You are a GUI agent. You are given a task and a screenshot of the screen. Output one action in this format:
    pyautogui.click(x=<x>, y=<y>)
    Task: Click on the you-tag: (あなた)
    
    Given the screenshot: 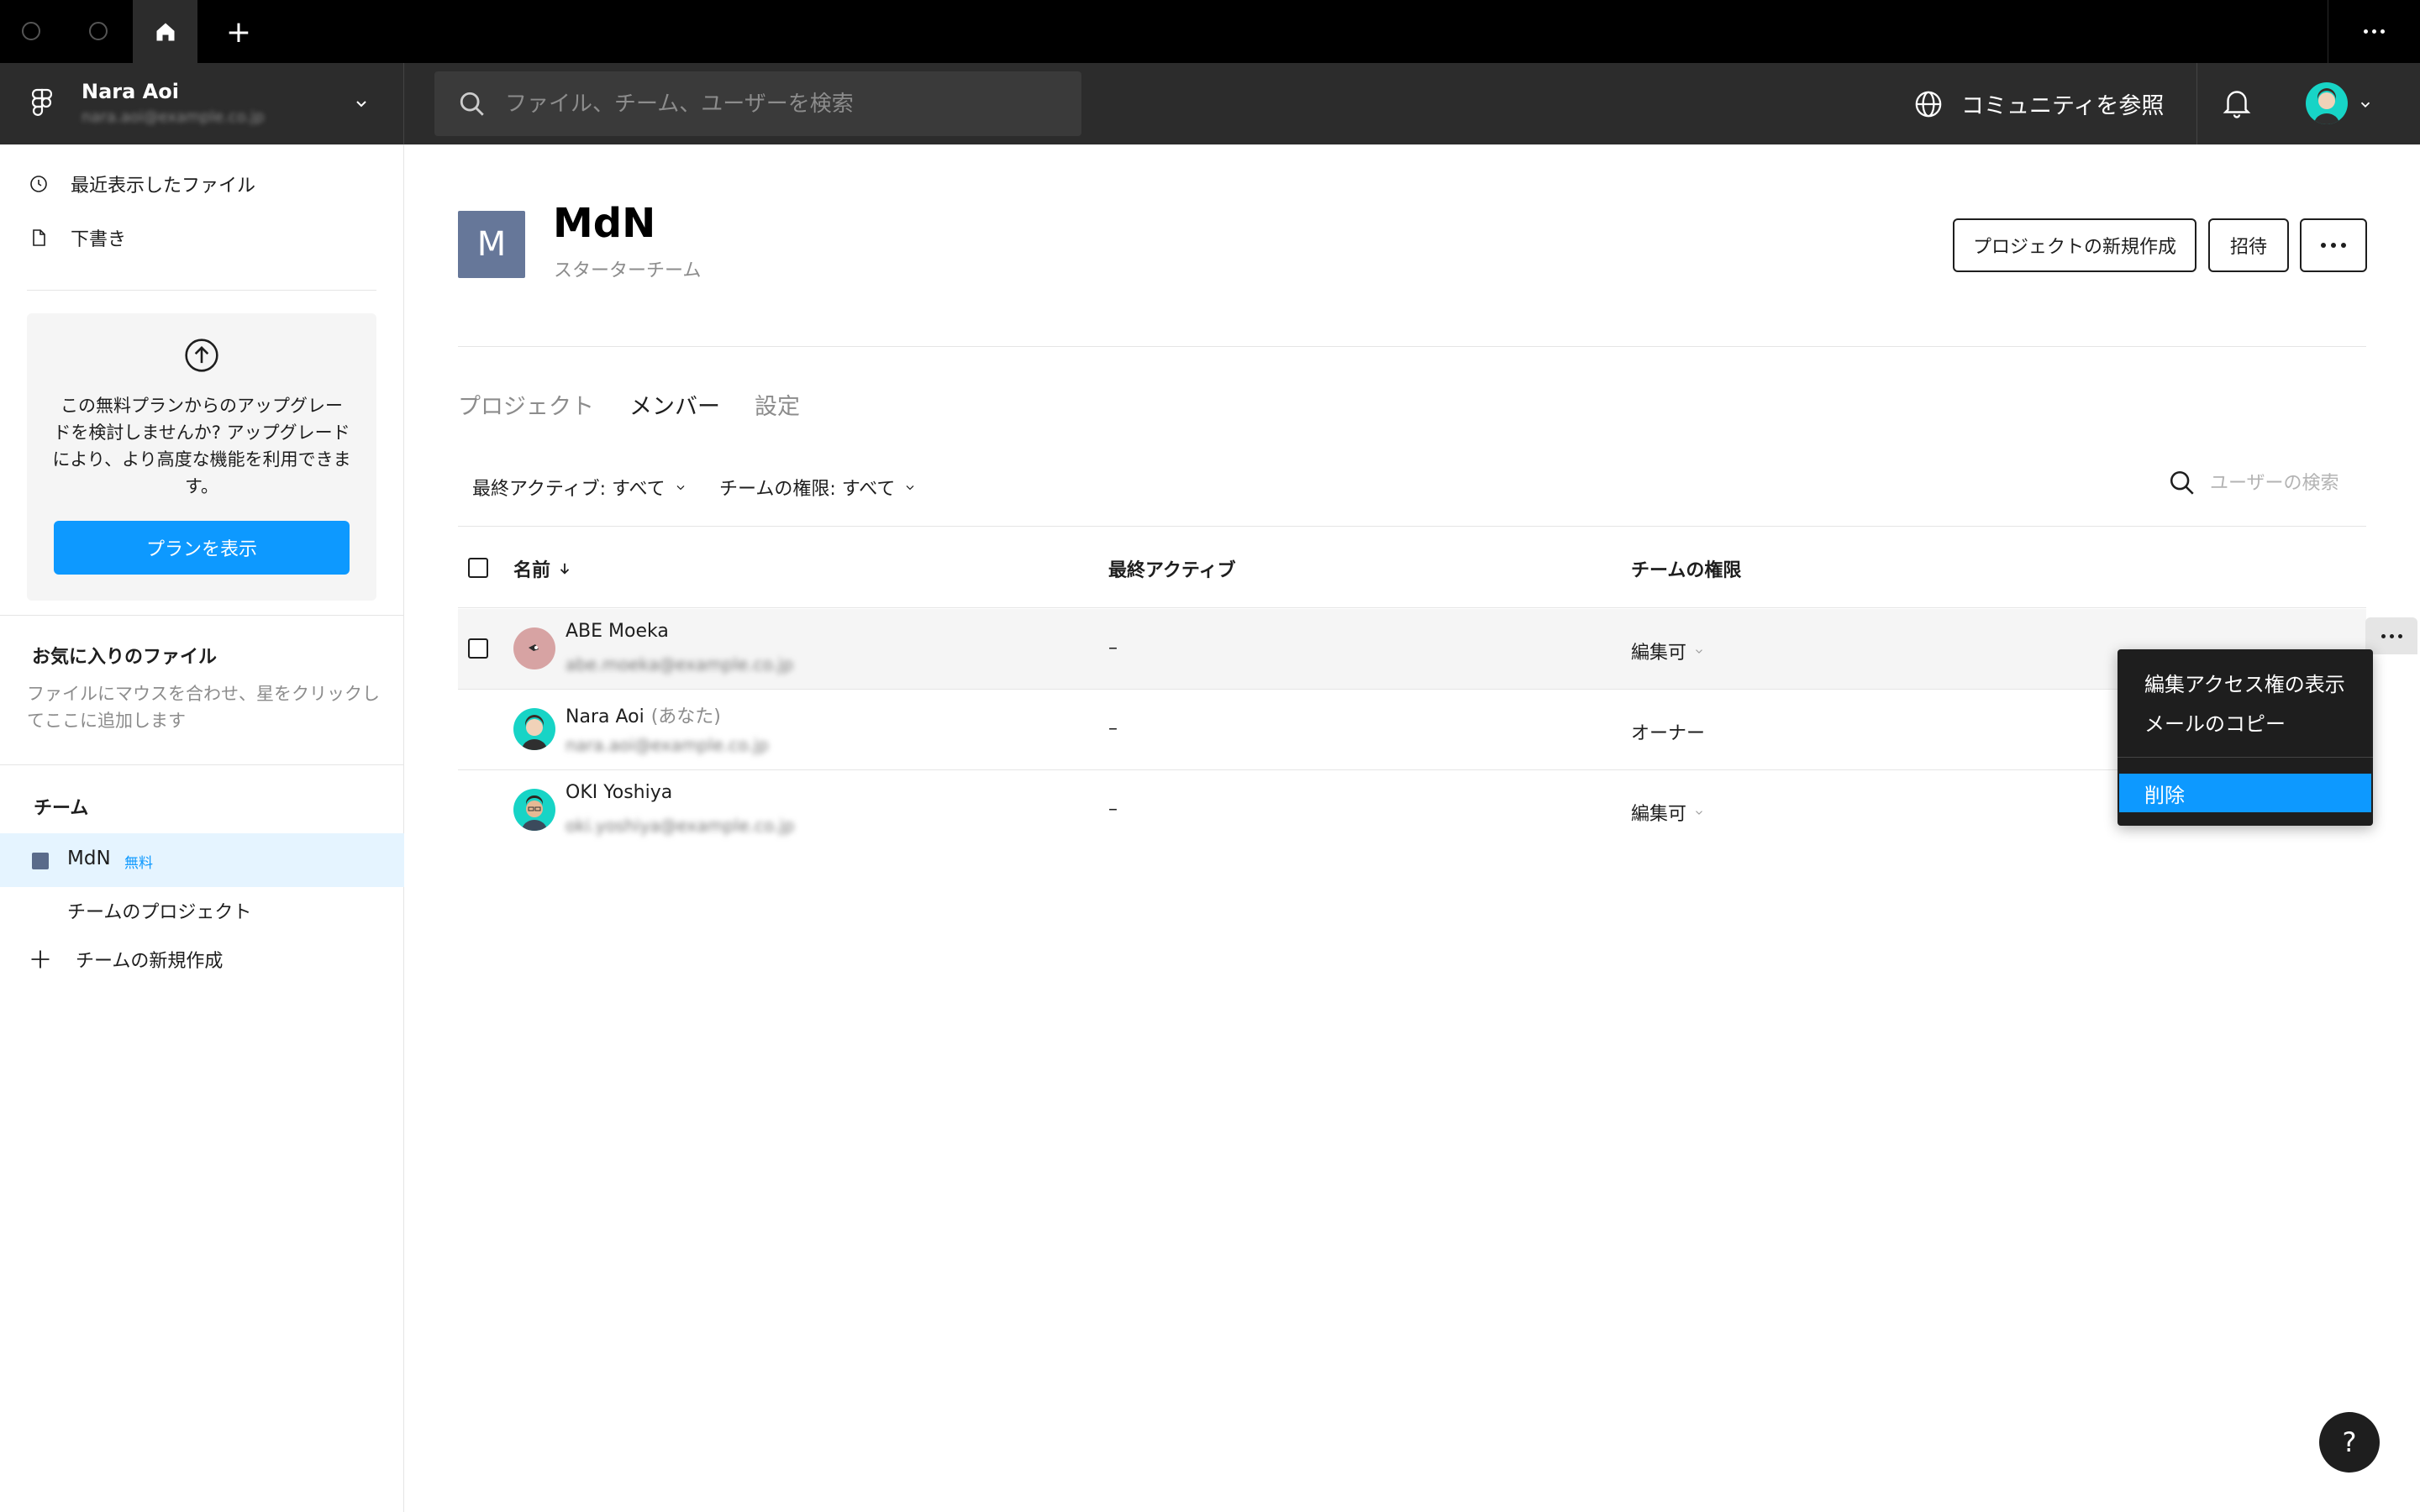 What is the action you would take?
    pyautogui.click(x=686, y=716)
    